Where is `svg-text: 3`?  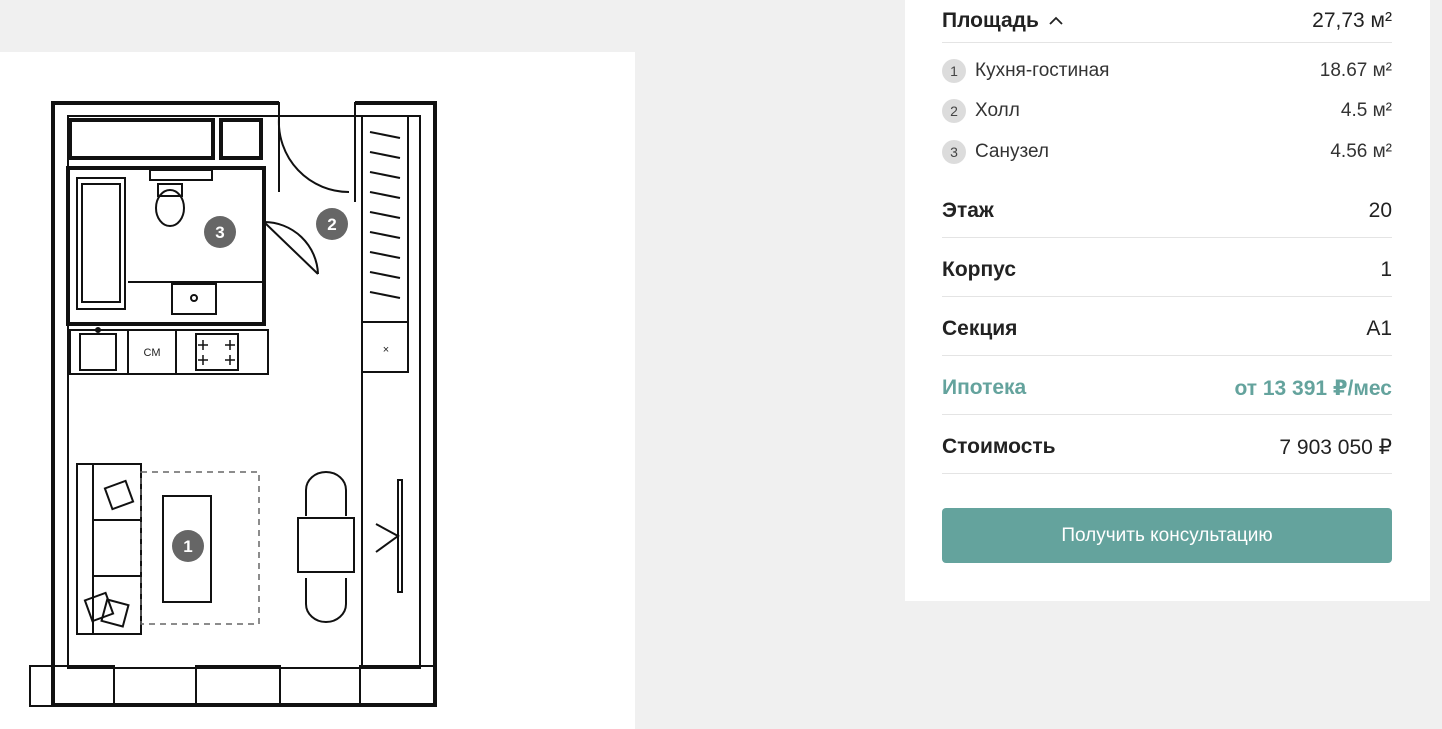
svg-text: 3 is located at coordinates (219, 232).